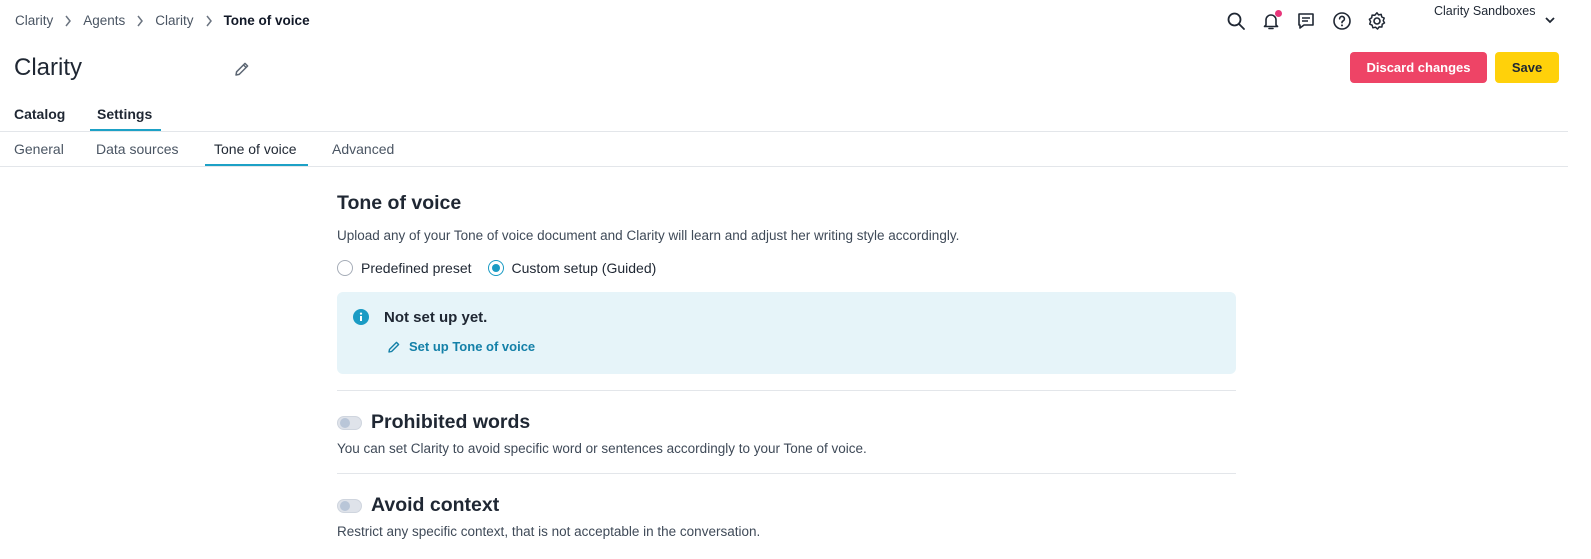  Describe the element at coordinates (39, 149) in the screenshot. I see `tab-general: General` at that location.